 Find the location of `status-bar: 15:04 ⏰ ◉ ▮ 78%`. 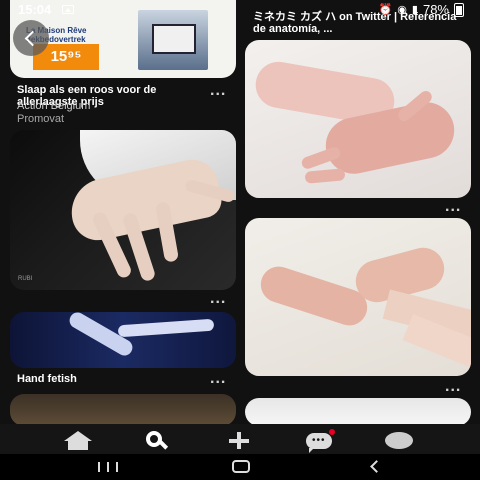

status-bar: 15:04 ⏰ ◉ ▮ 78% is located at coordinates (240, 10).